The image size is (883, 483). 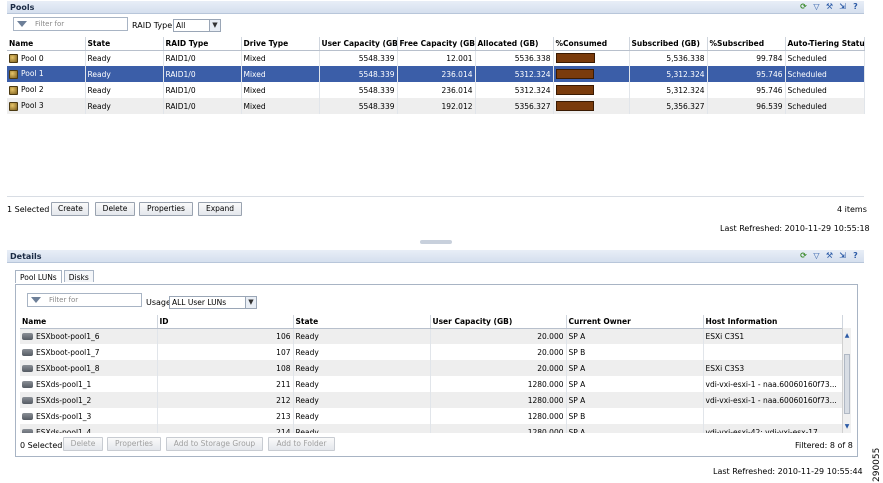 I want to click on pools-column-header: %Consumed, so click(x=591, y=44).